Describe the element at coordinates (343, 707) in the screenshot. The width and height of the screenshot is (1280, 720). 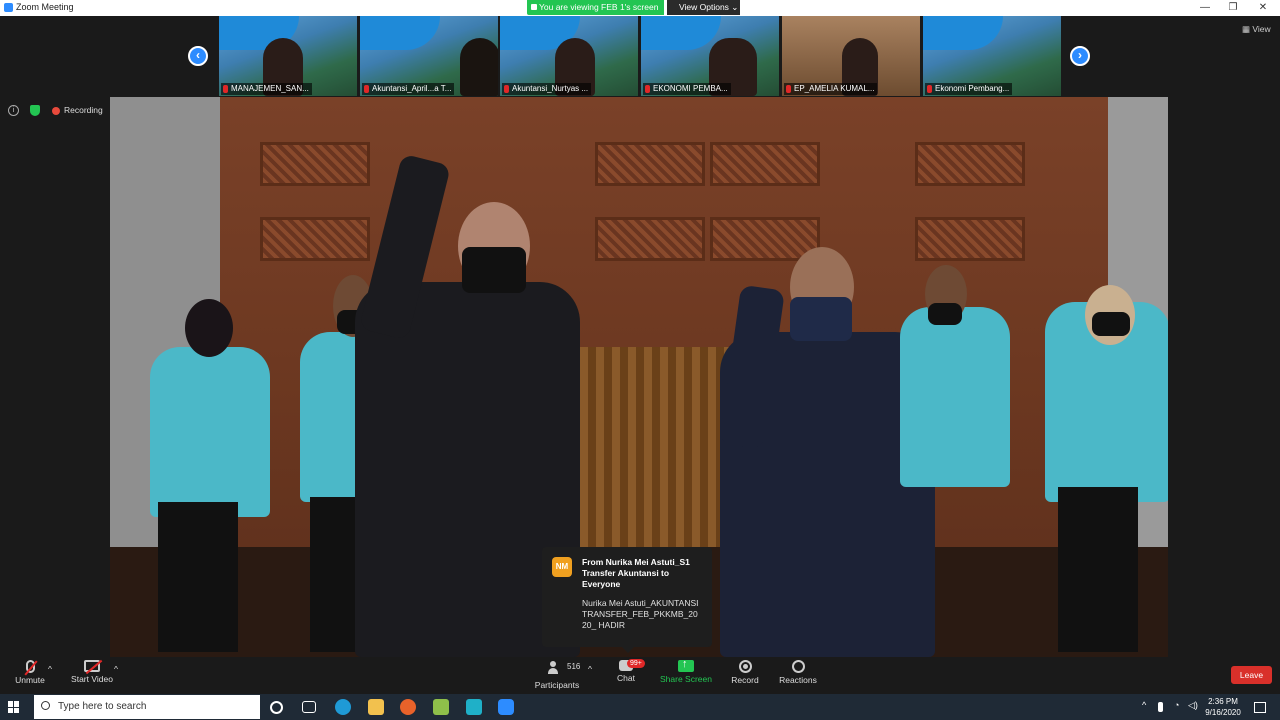
I see `edge-browser-icon` at that location.